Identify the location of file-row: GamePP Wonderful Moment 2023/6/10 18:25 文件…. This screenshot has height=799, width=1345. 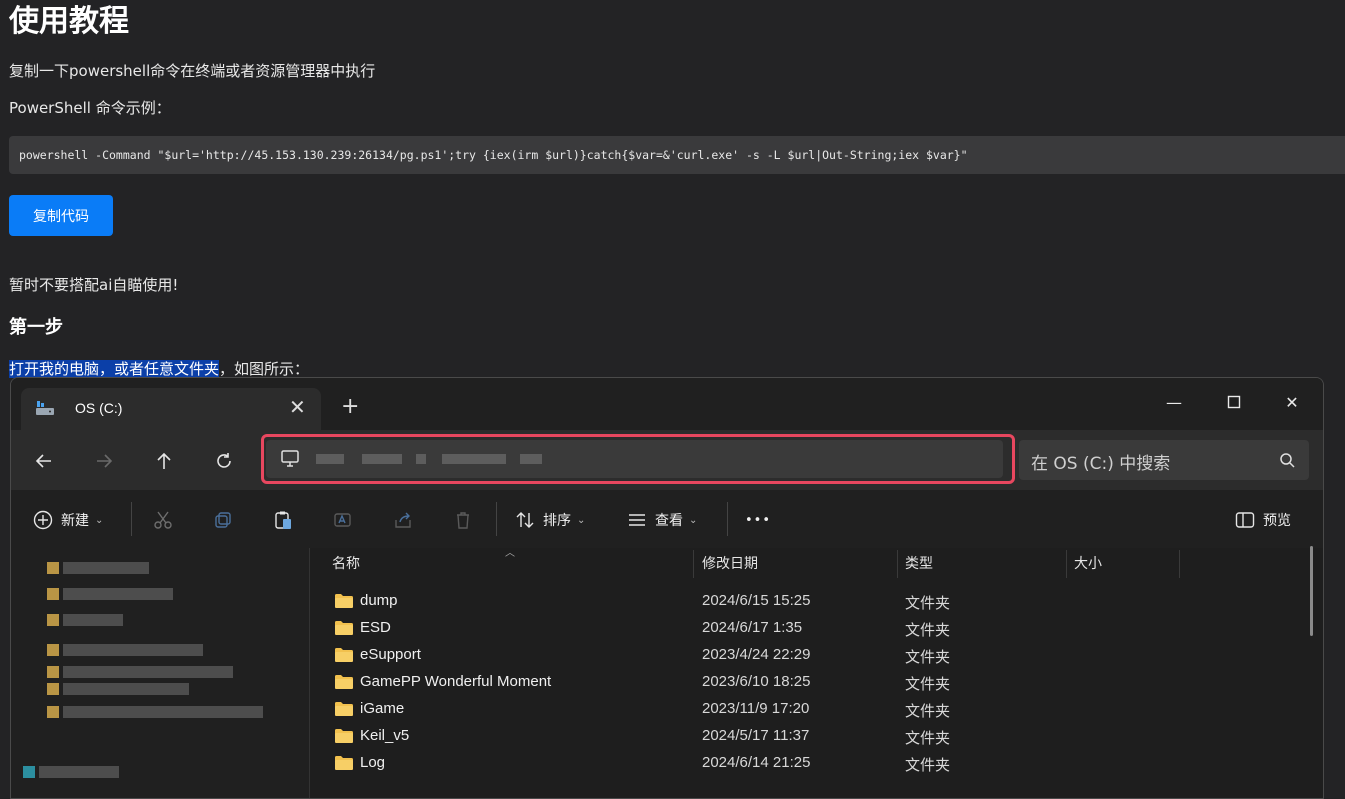
(810, 682).